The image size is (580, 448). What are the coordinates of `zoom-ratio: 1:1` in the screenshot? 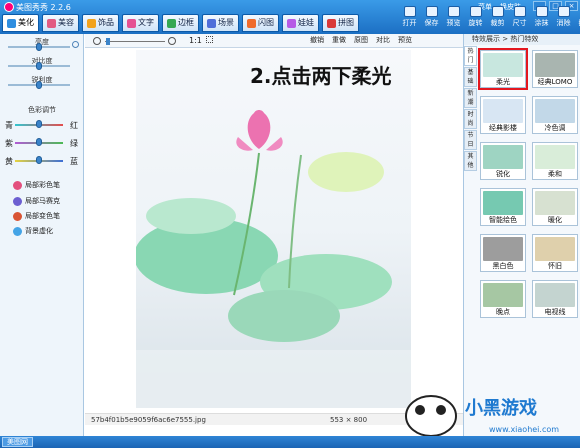 It's located at (195, 40).